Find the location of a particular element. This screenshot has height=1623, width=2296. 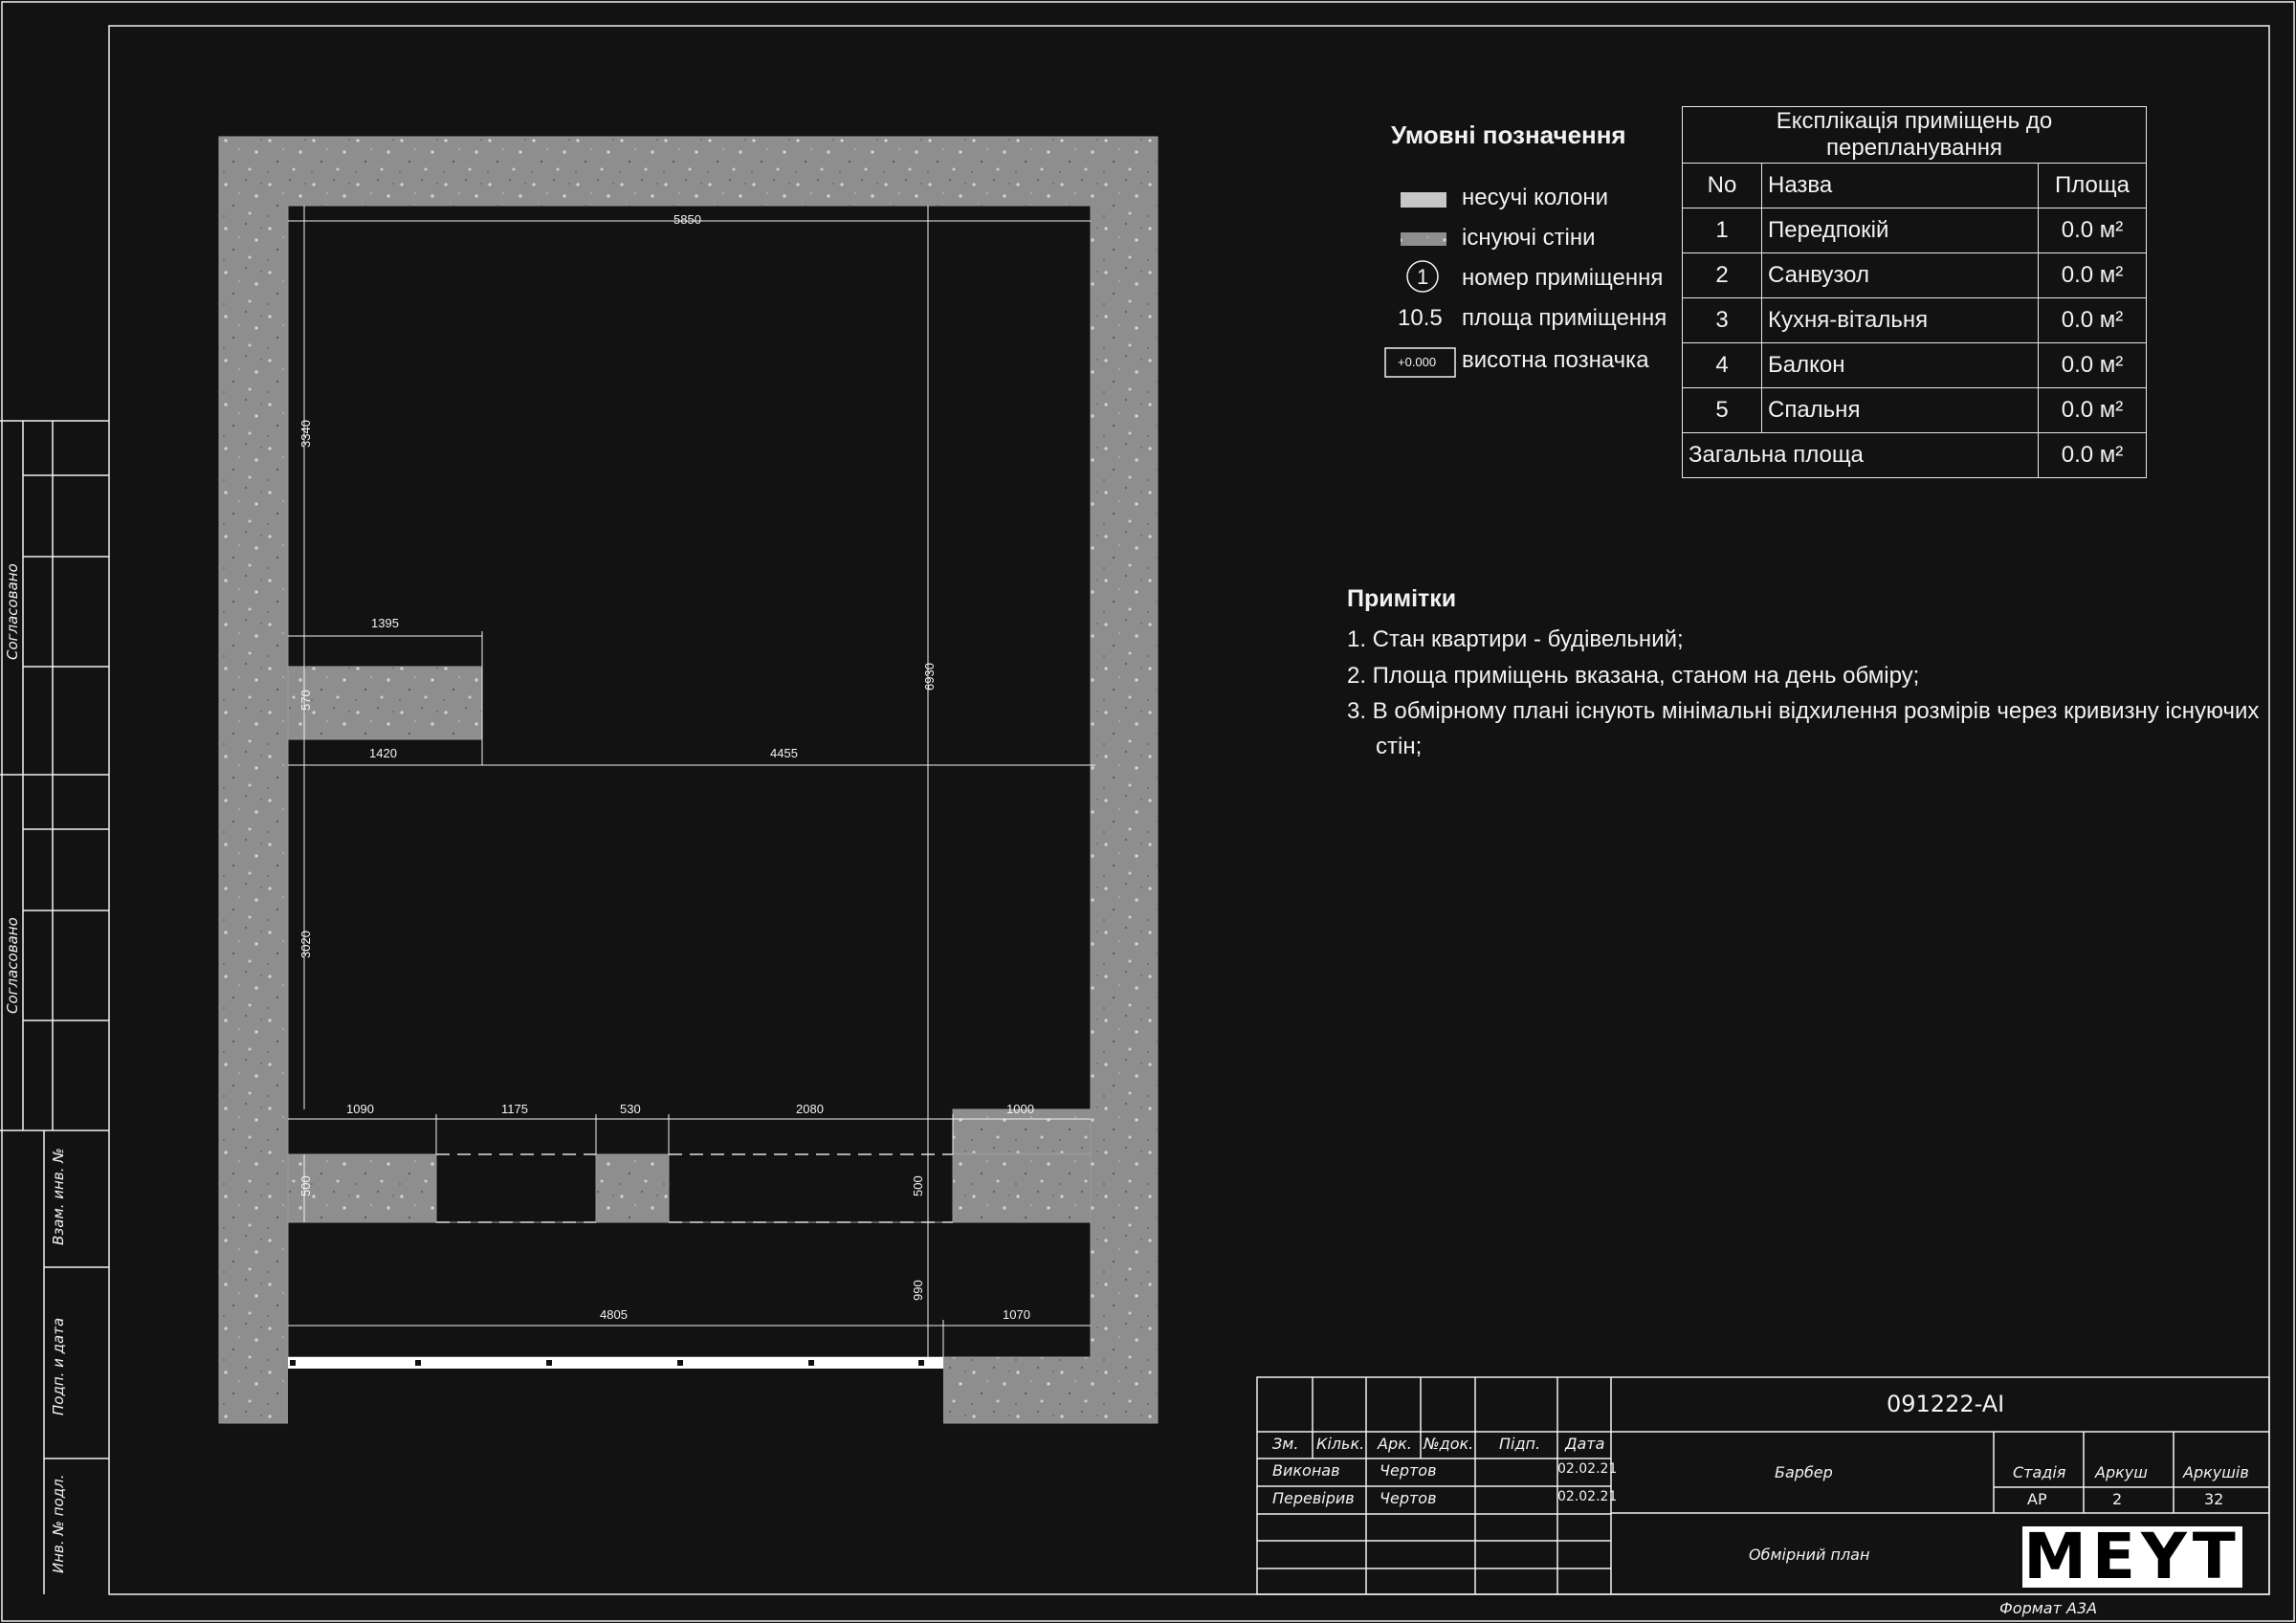

row-no: 2 is located at coordinates (1722, 275).